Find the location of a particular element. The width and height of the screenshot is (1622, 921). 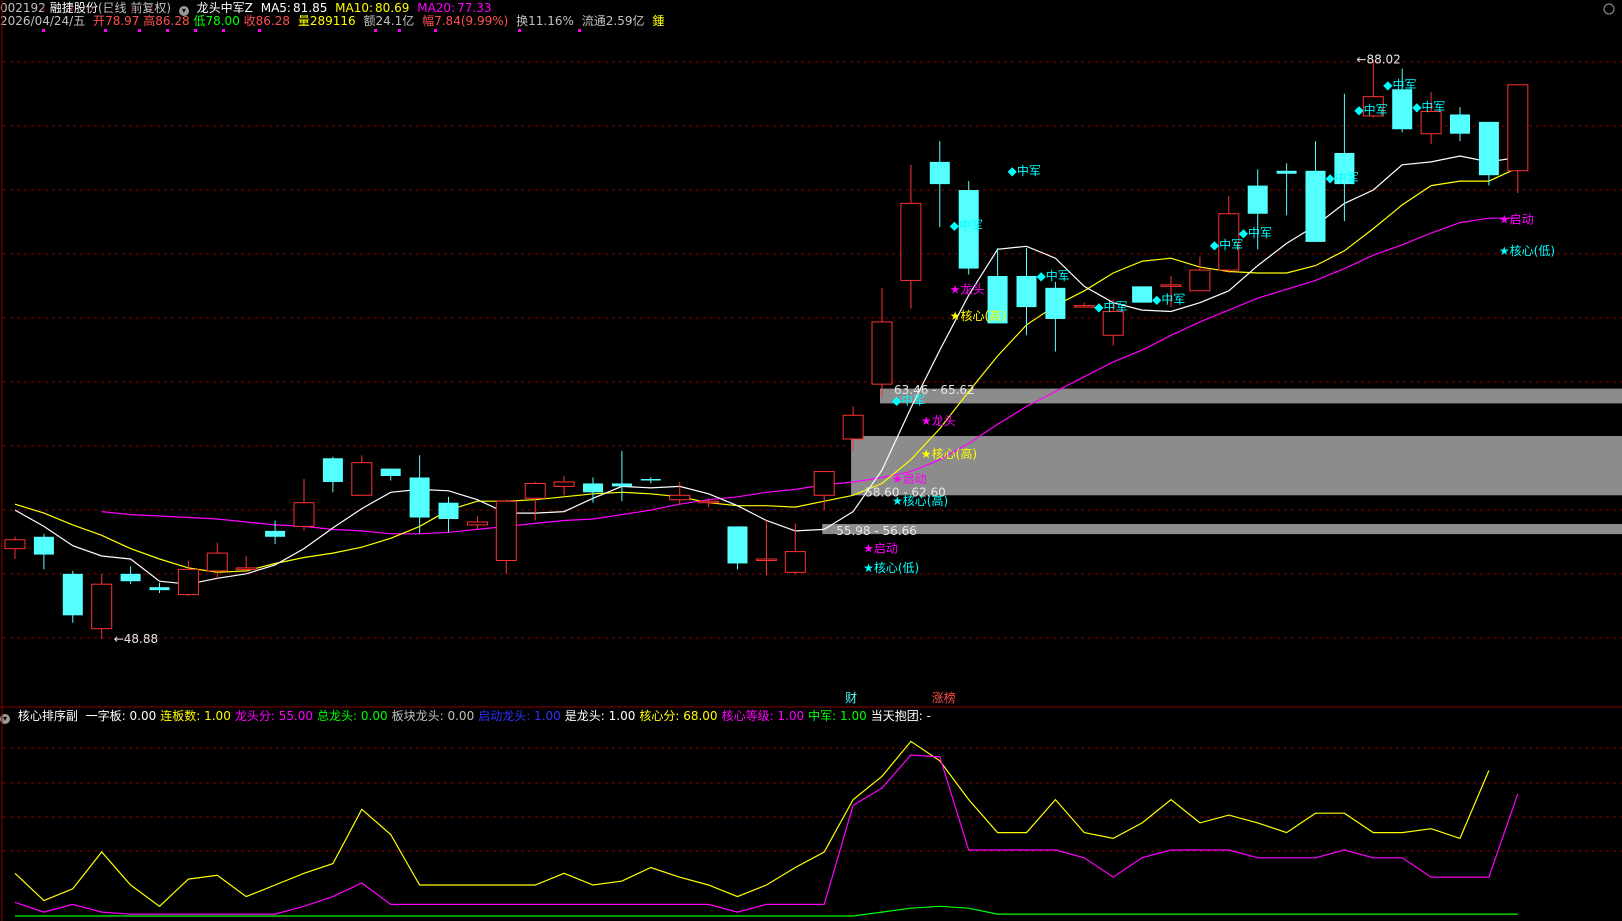

signal-7: ★核心(高) is located at coordinates (978, 315).